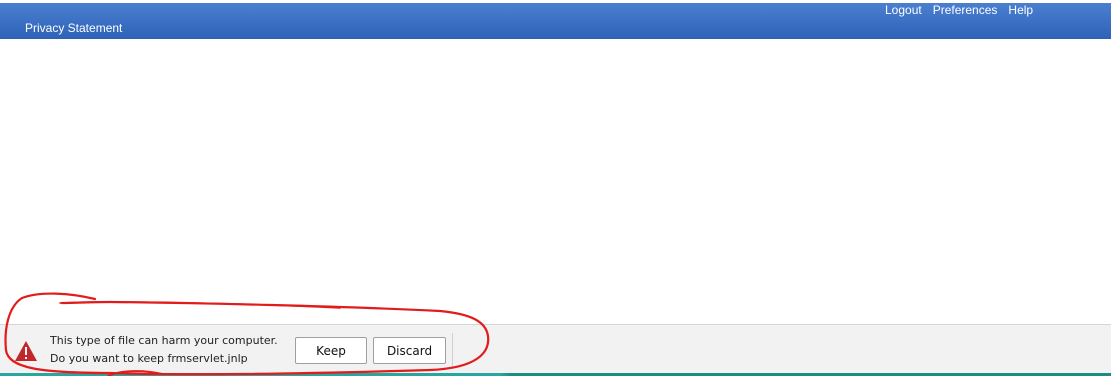 The height and width of the screenshot is (376, 1111). What do you see at coordinates (452, 351) in the screenshot?
I see `download-bar-divider` at bounding box center [452, 351].